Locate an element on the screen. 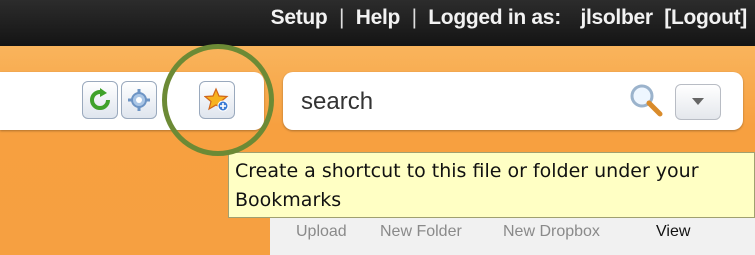  refresh-icon is located at coordinates (100, 99).